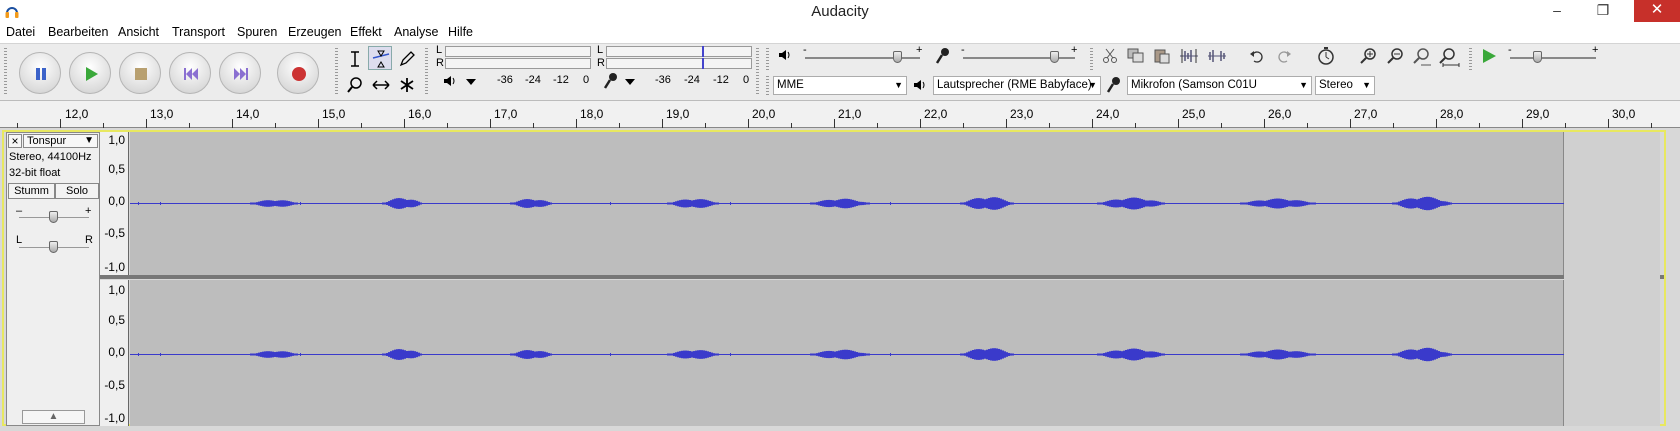 The height and width of the screenshot is (431, 1680). I want to click on cut-icon, so click(1110, 56).